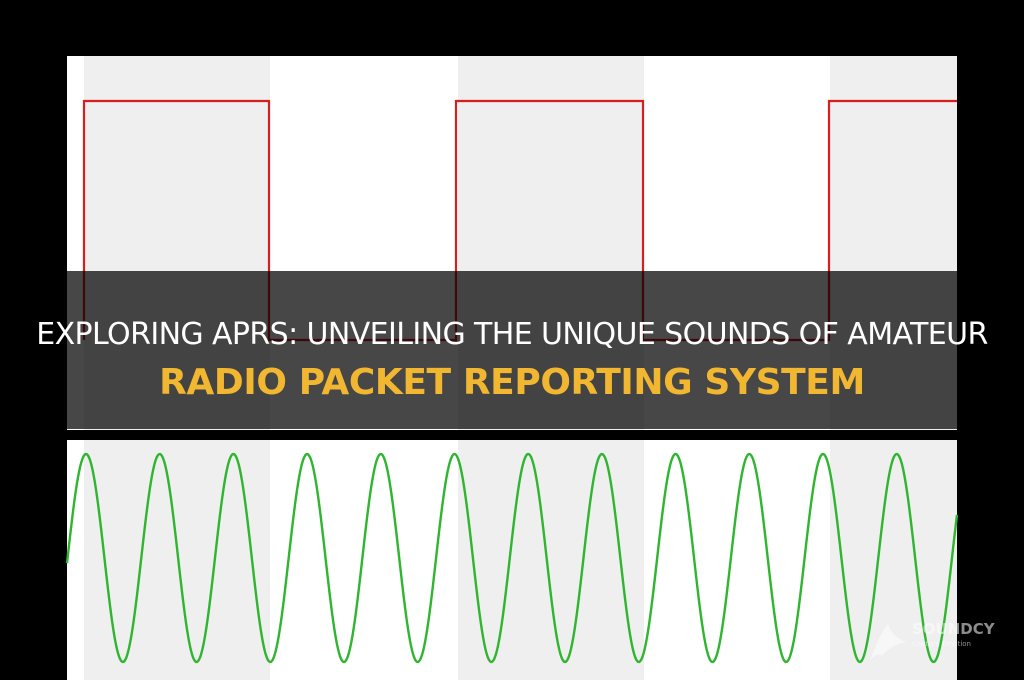 Image resolution: width=1024 pixels, height=680 pixels. Describe the element at coordinates (953, 629) in the screenshot. I see `watermark-brand: SOUNDCY` at that location.